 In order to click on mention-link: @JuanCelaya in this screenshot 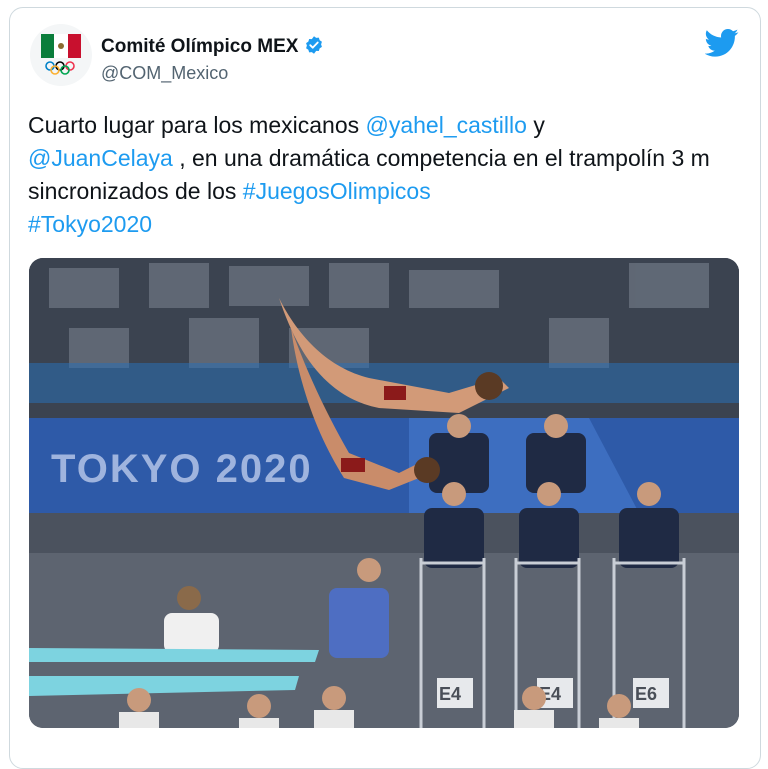, I will do `click(100, 158)`.